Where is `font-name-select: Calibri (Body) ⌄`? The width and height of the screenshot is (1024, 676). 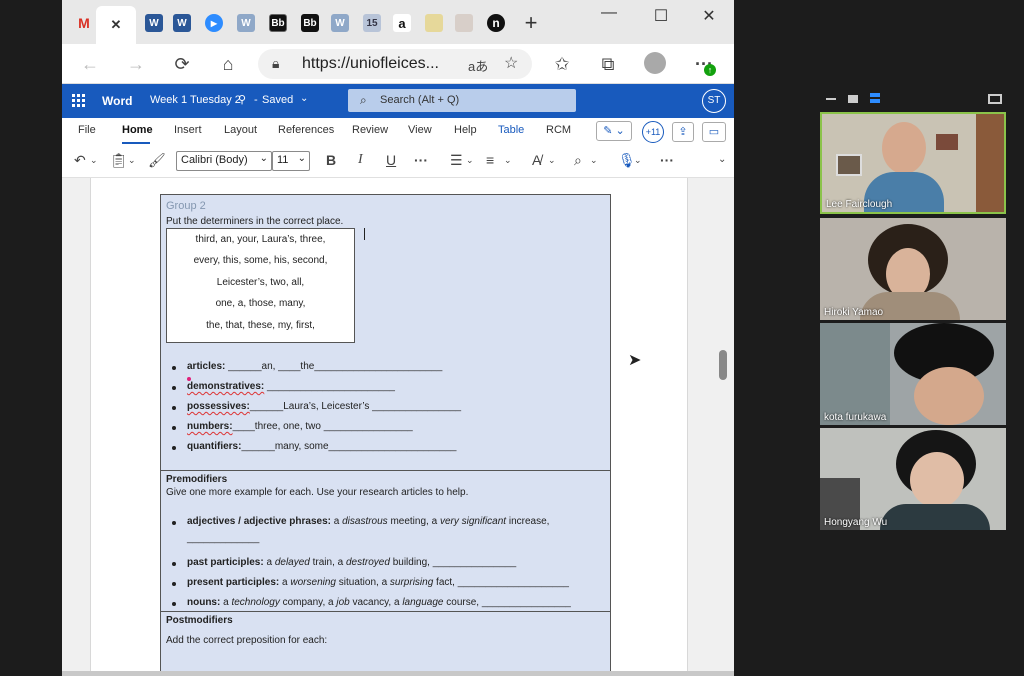
font-name-select: Calibri (Body) ⌄ is located at coordinates (224, 161).